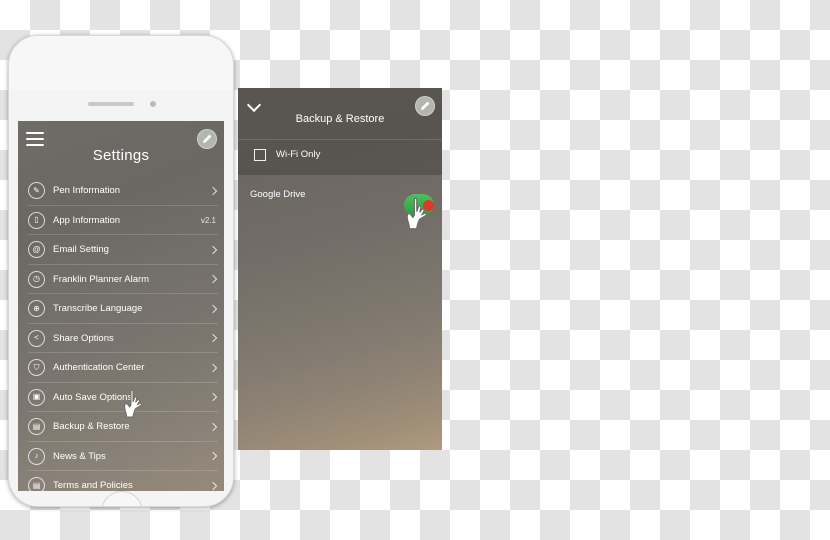 The height and width of the screenshot is (540, 830). What do you see at coordinates (340, 119) in the screenshot?
I see `page-title: Backup & Restore` at bounding box center [340, 119].